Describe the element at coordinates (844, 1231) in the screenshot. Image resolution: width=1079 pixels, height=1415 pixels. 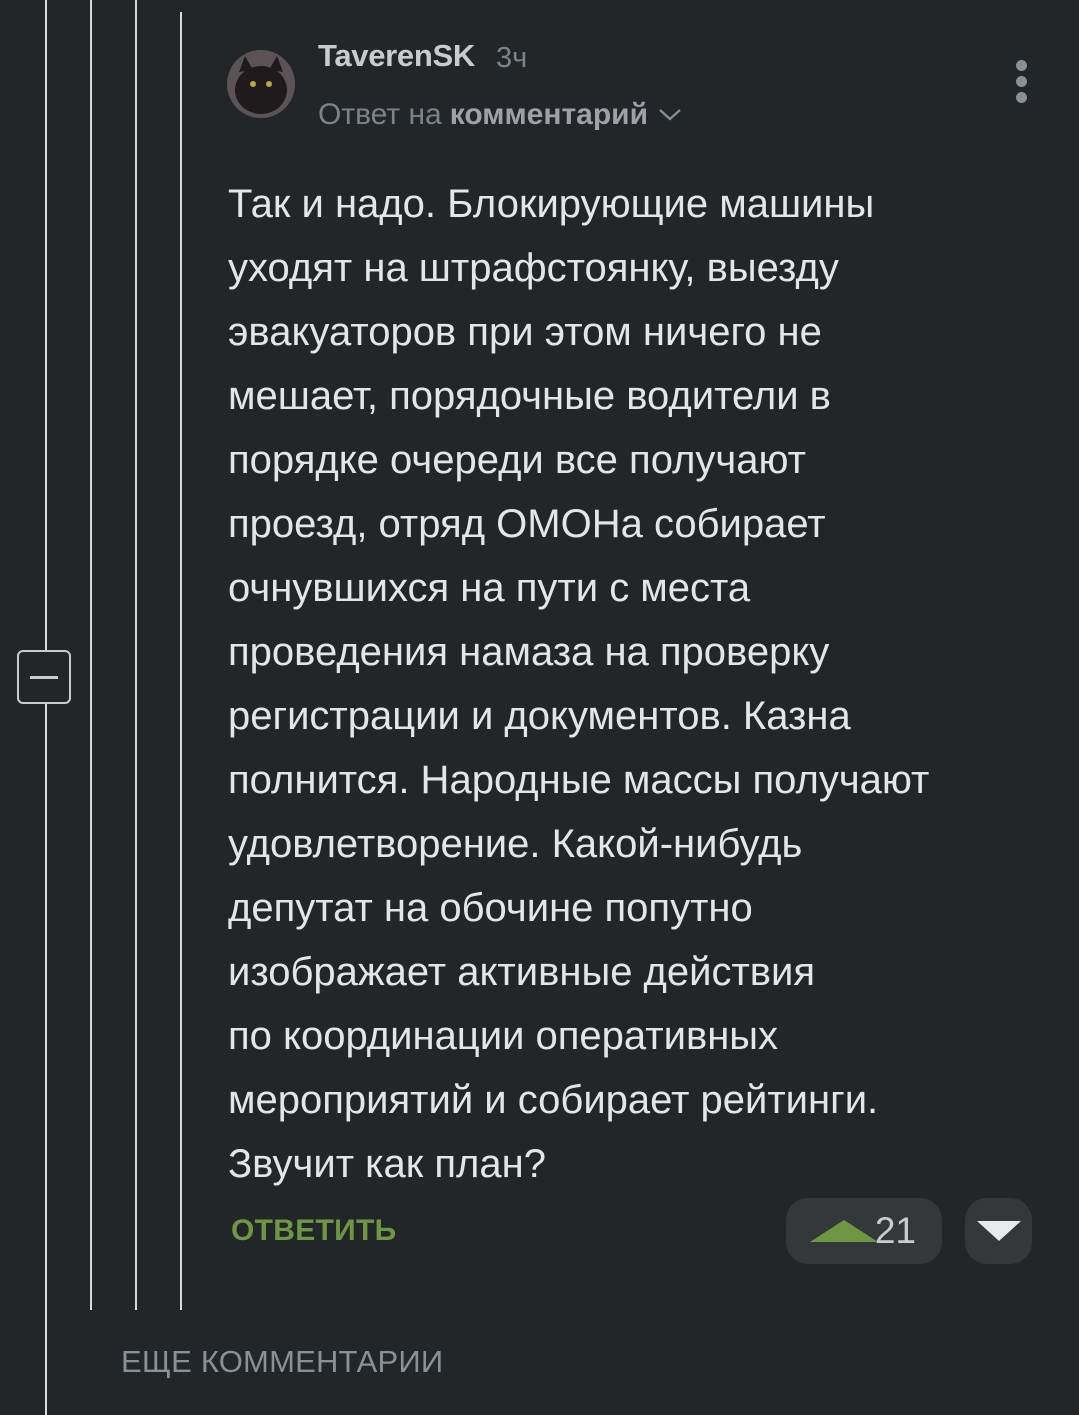
I see `triangle-up-icon` at that location.